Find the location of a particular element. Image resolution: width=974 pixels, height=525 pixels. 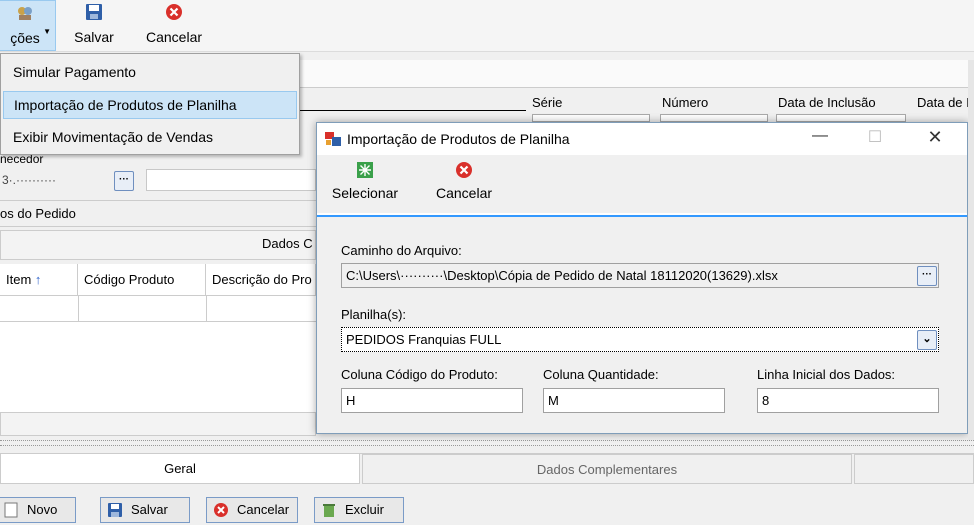

tab-geral: Geral is located at coordinates (180, 469).